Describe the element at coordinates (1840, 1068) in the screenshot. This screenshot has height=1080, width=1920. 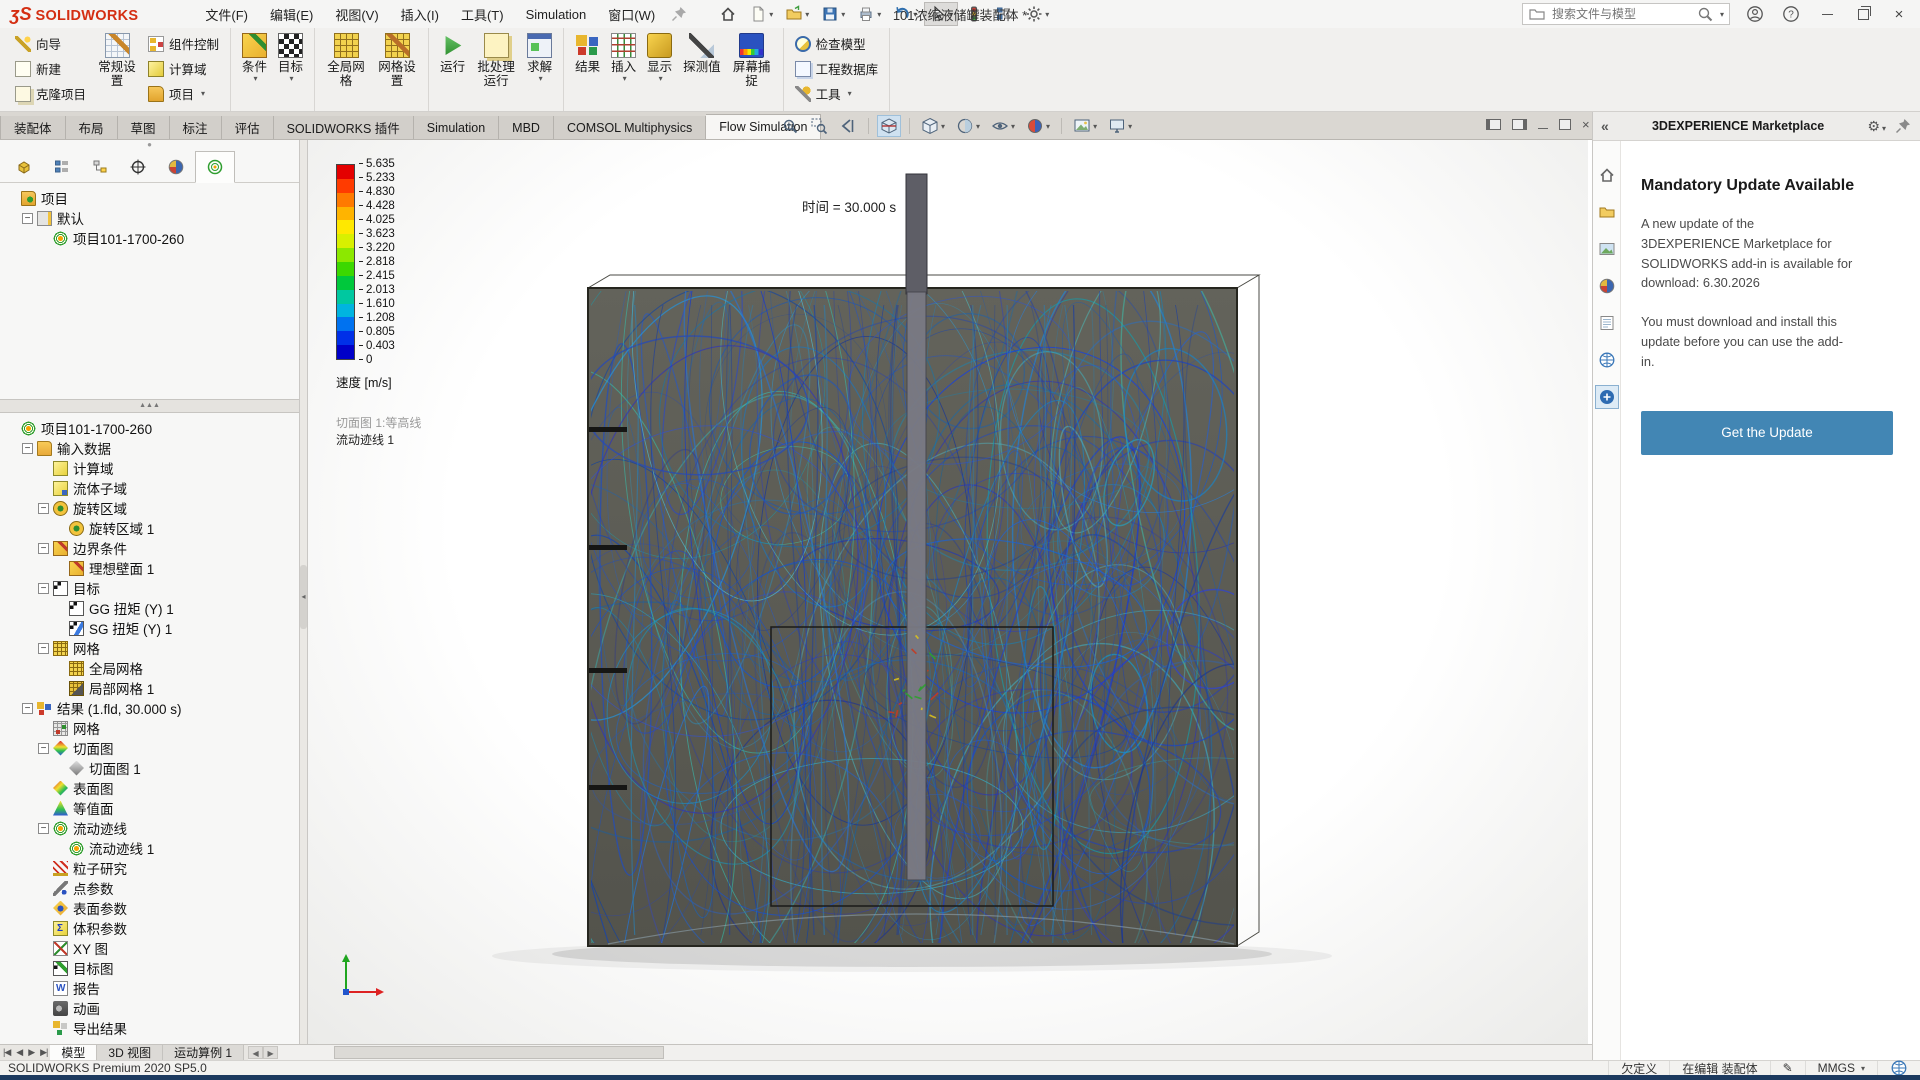
I see `status-units-selector: MMGS ▾` at that location.